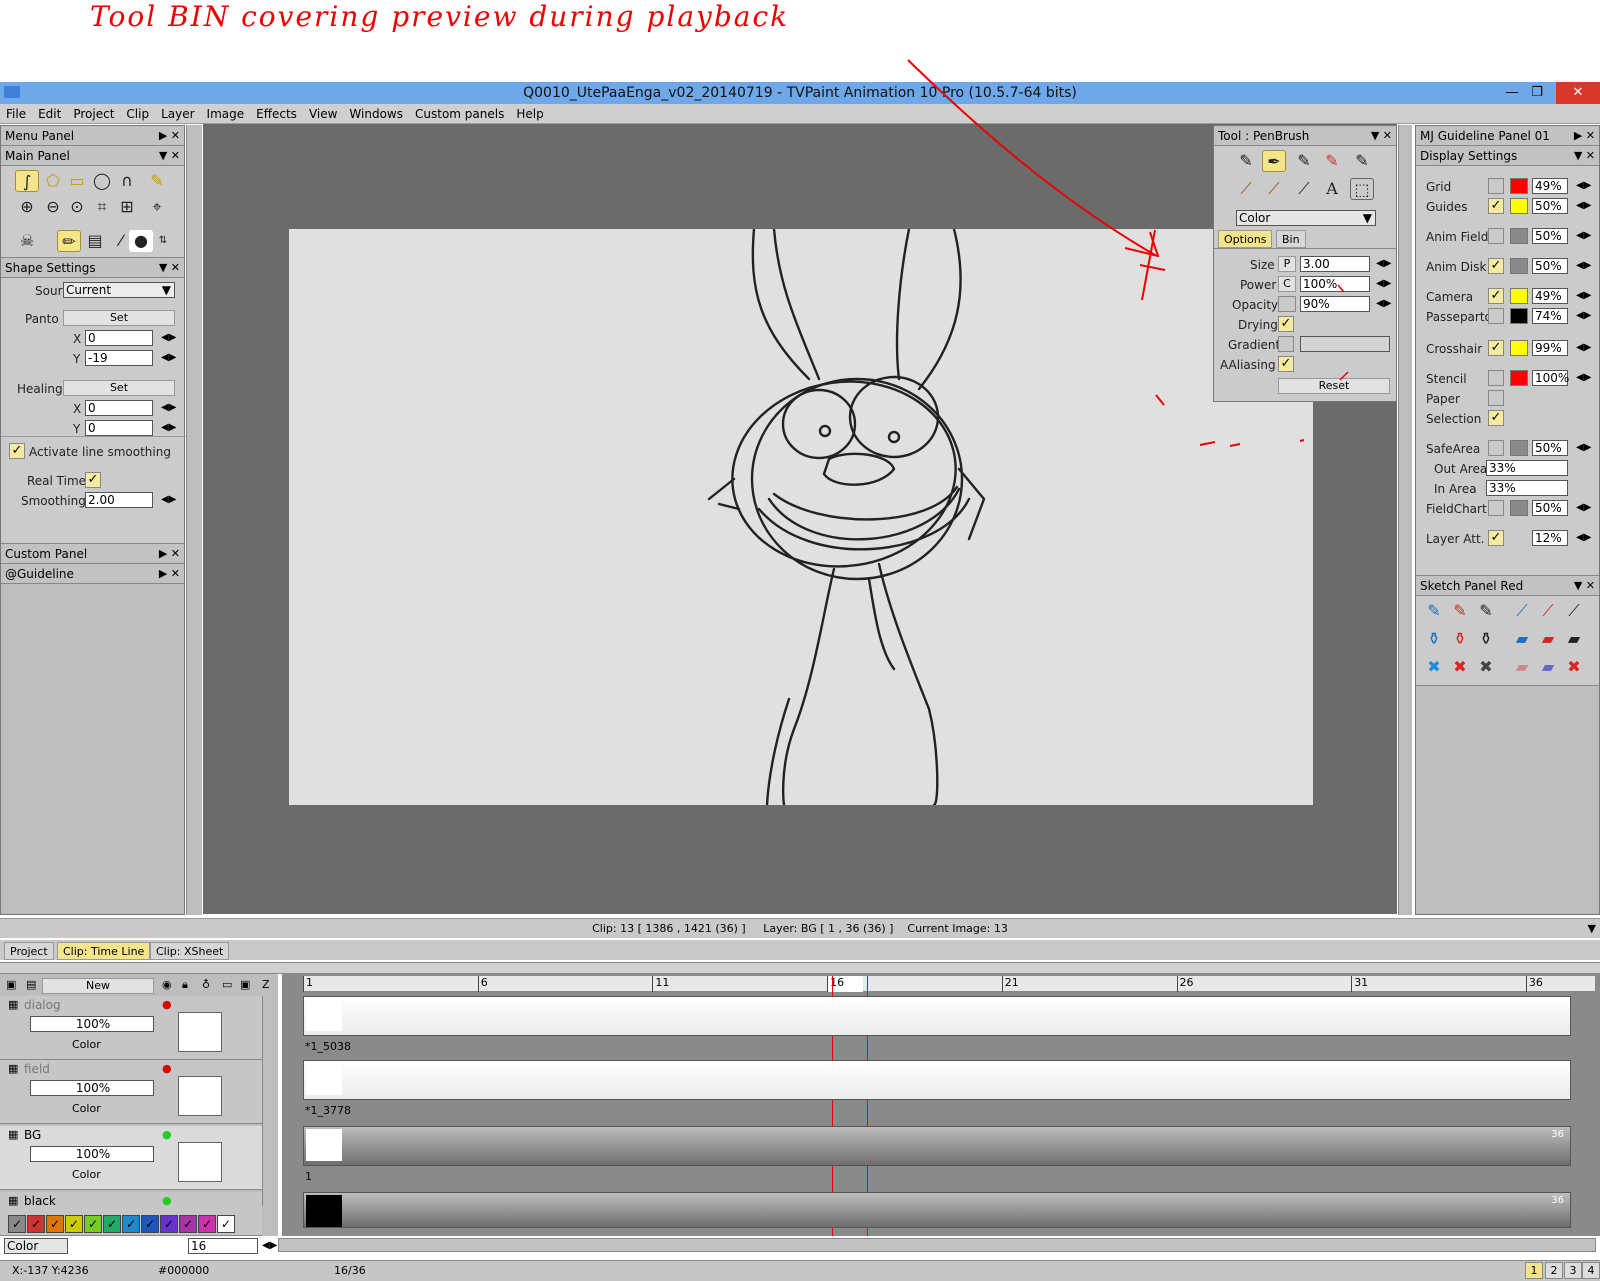 The height and width of the screenshot is (1281, 1600). I want to click on panto-x-field: 0, so click(119, 338).